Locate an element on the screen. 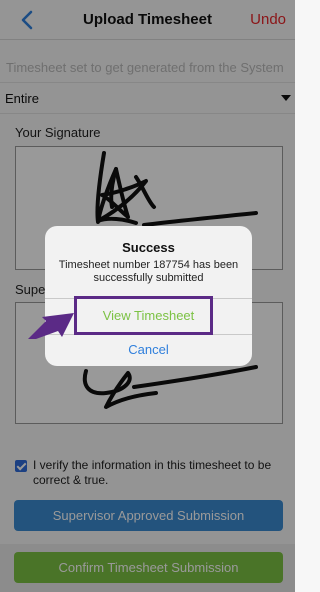 The image size is (320, 592). highlight-box is located at coordinates (143, 315).